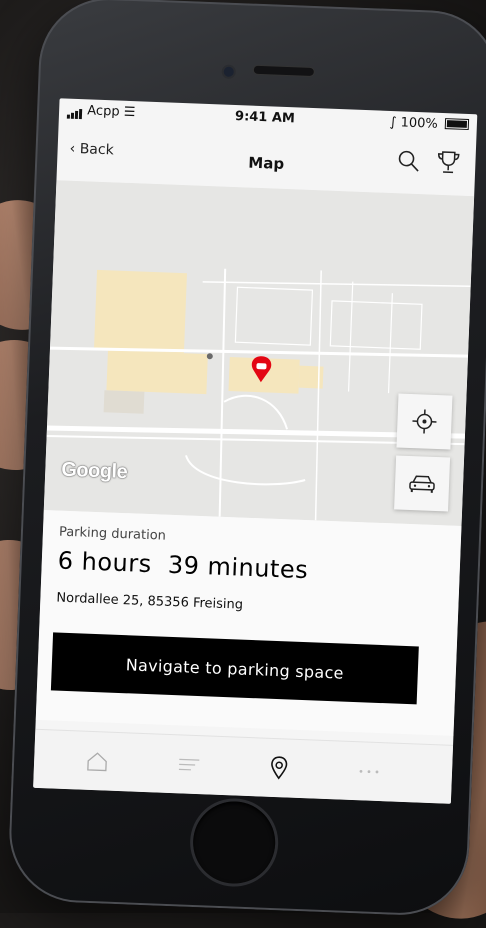 The width and height of the screenshot is (486, 928). I want to click on car-icon, so click(422, 483).